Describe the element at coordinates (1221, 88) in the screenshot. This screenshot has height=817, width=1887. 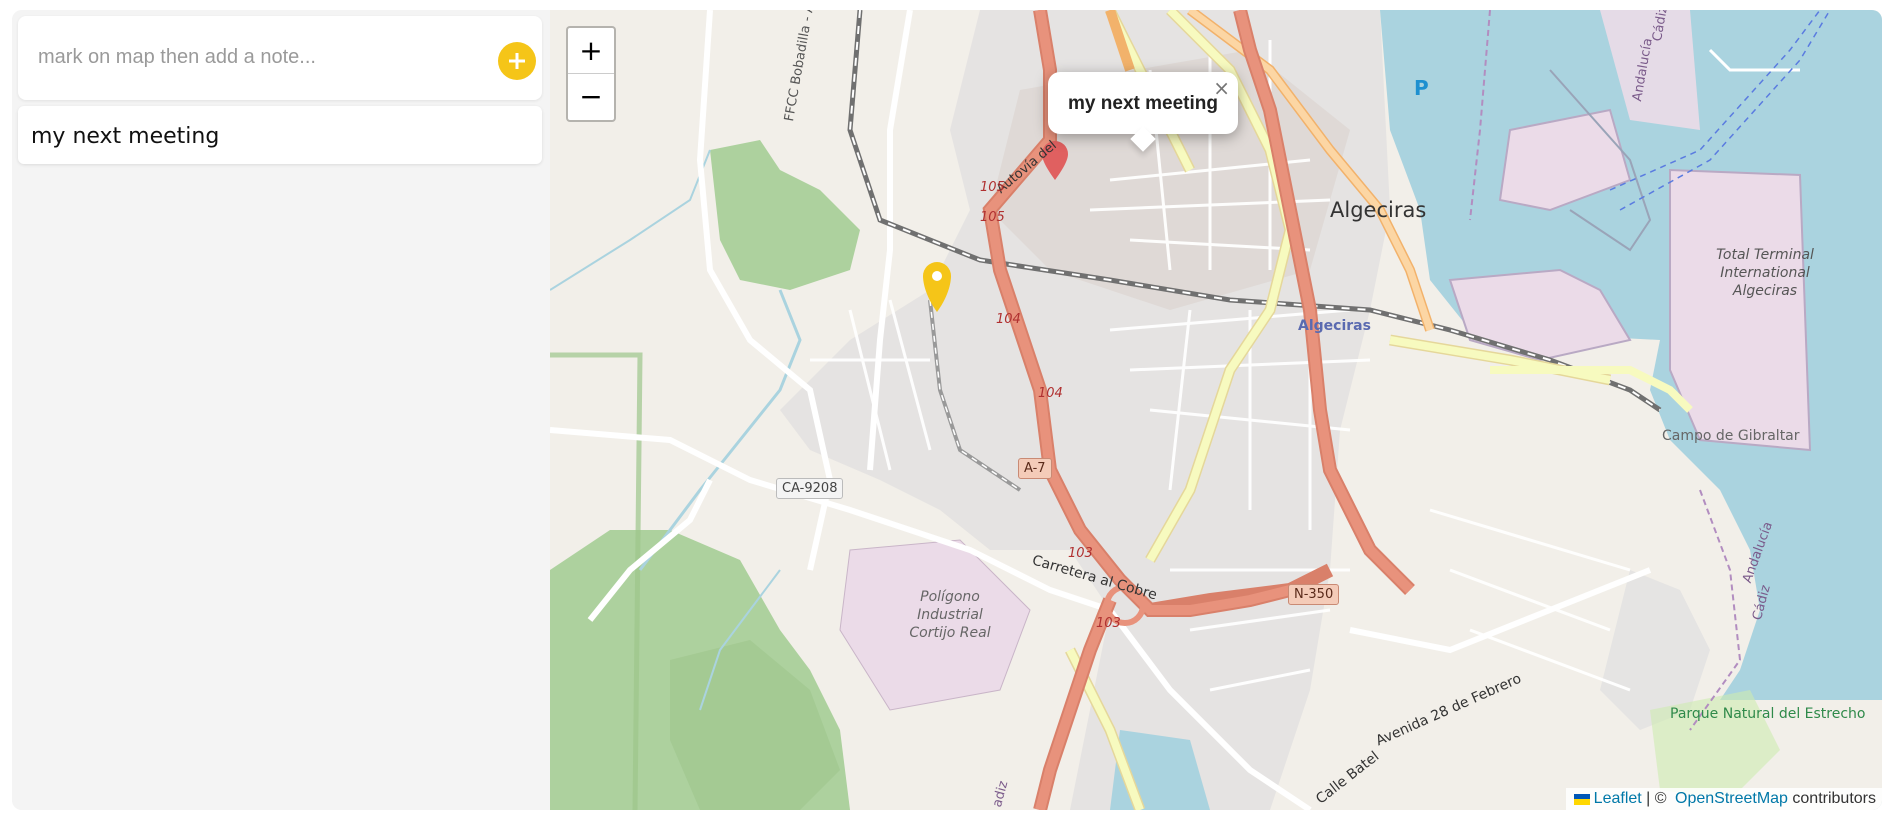
I see `popup-close-button: ×` at that location.